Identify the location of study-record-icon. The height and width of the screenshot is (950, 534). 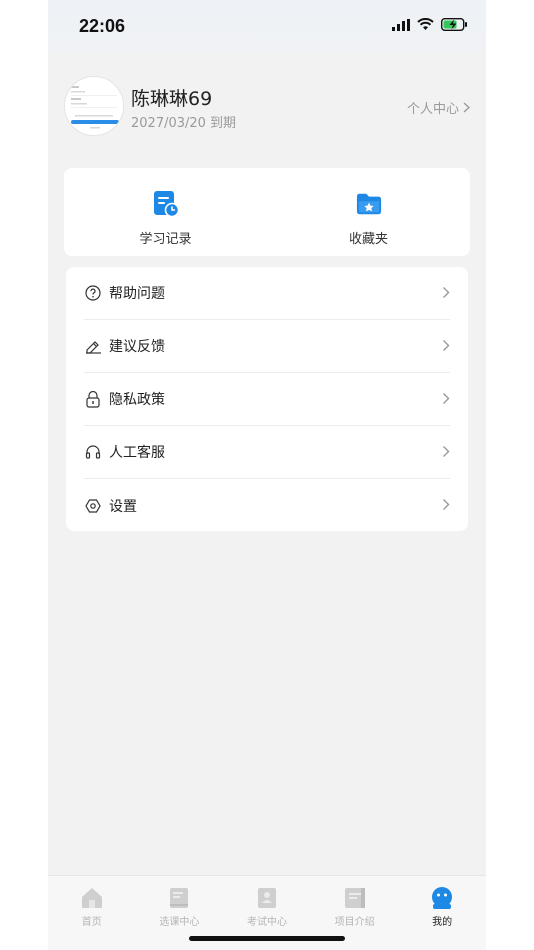
(166, 204).